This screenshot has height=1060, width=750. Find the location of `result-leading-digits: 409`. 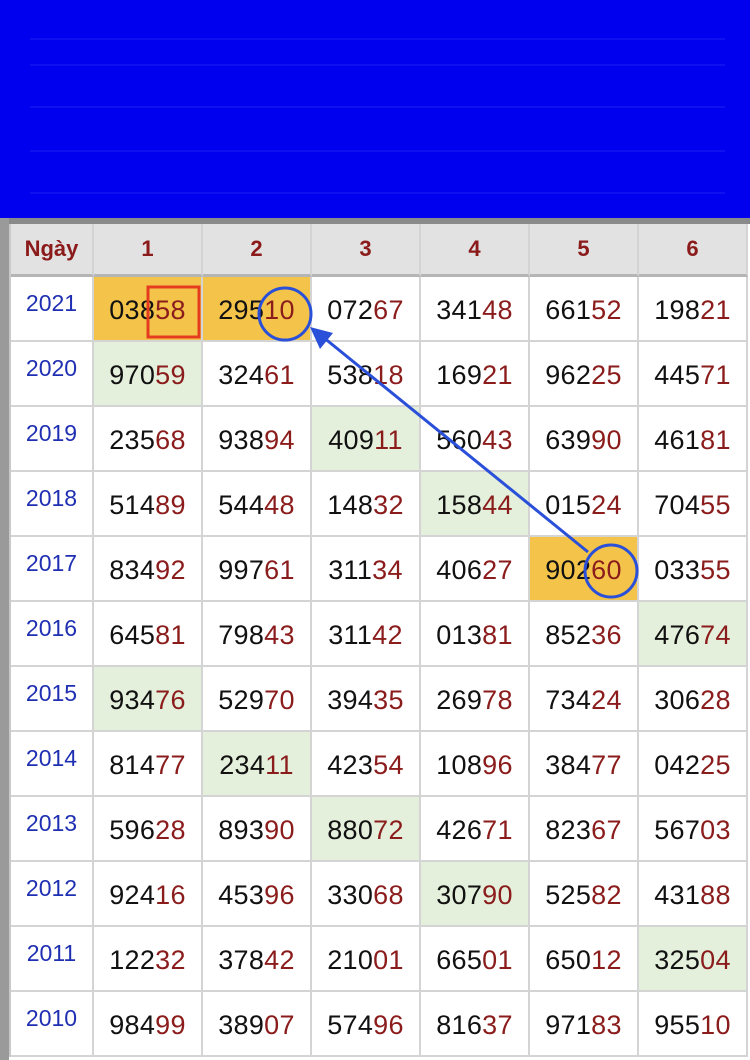

result-leading-digits: 409 is located at coordinates (351, 440).